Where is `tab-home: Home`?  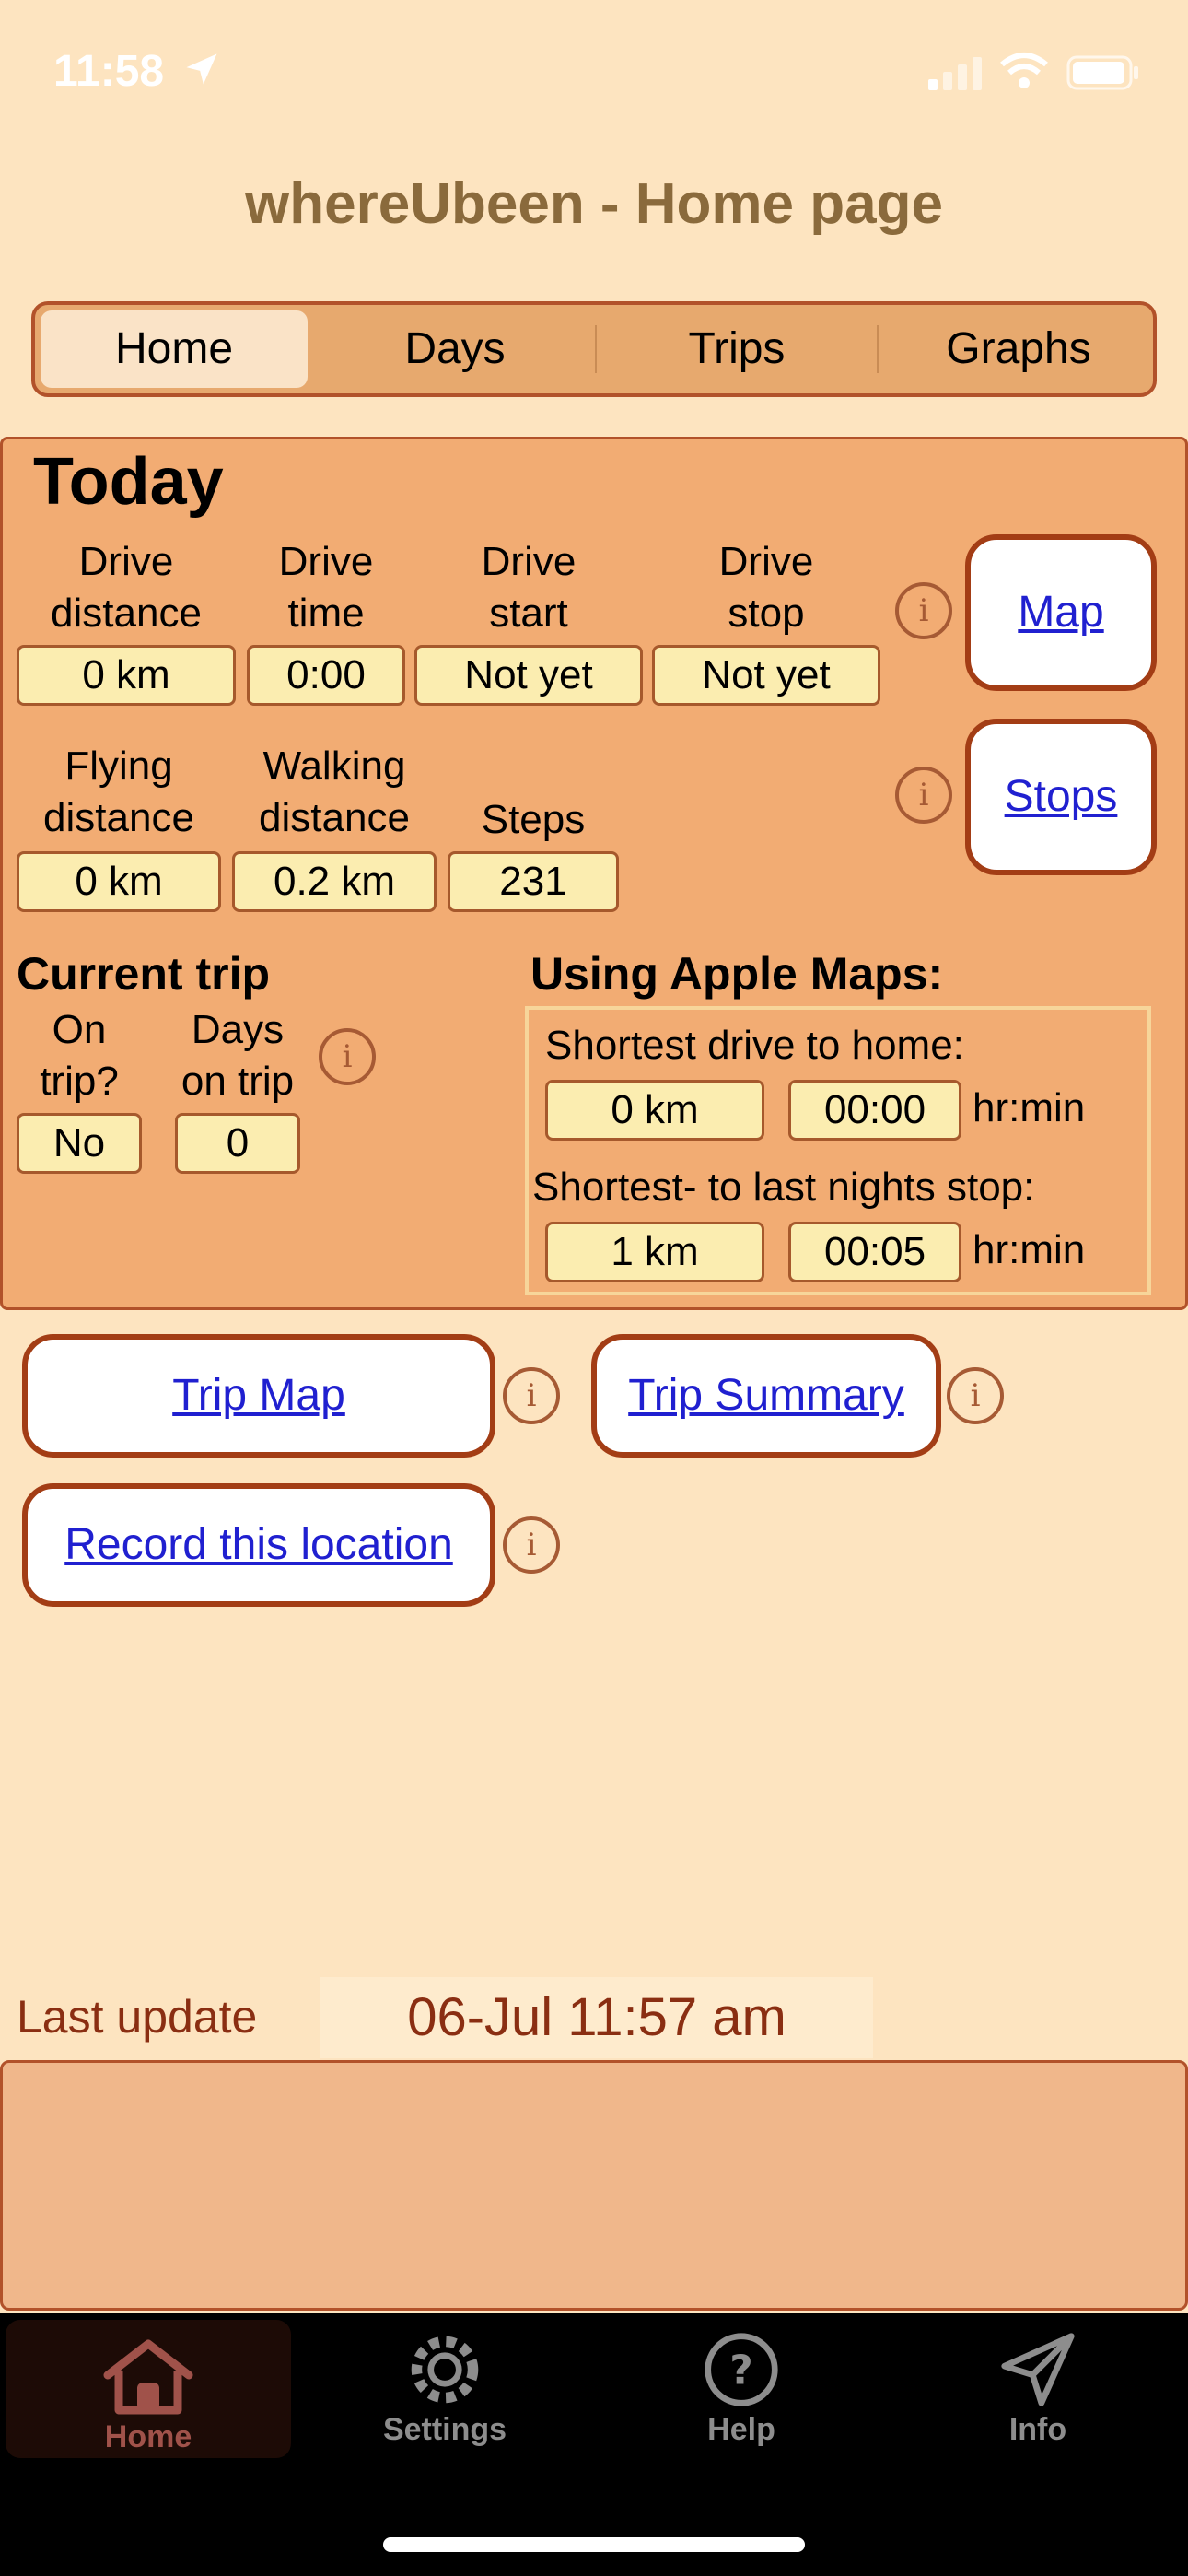 tab-home: Home is located at coordinates (174, 349).